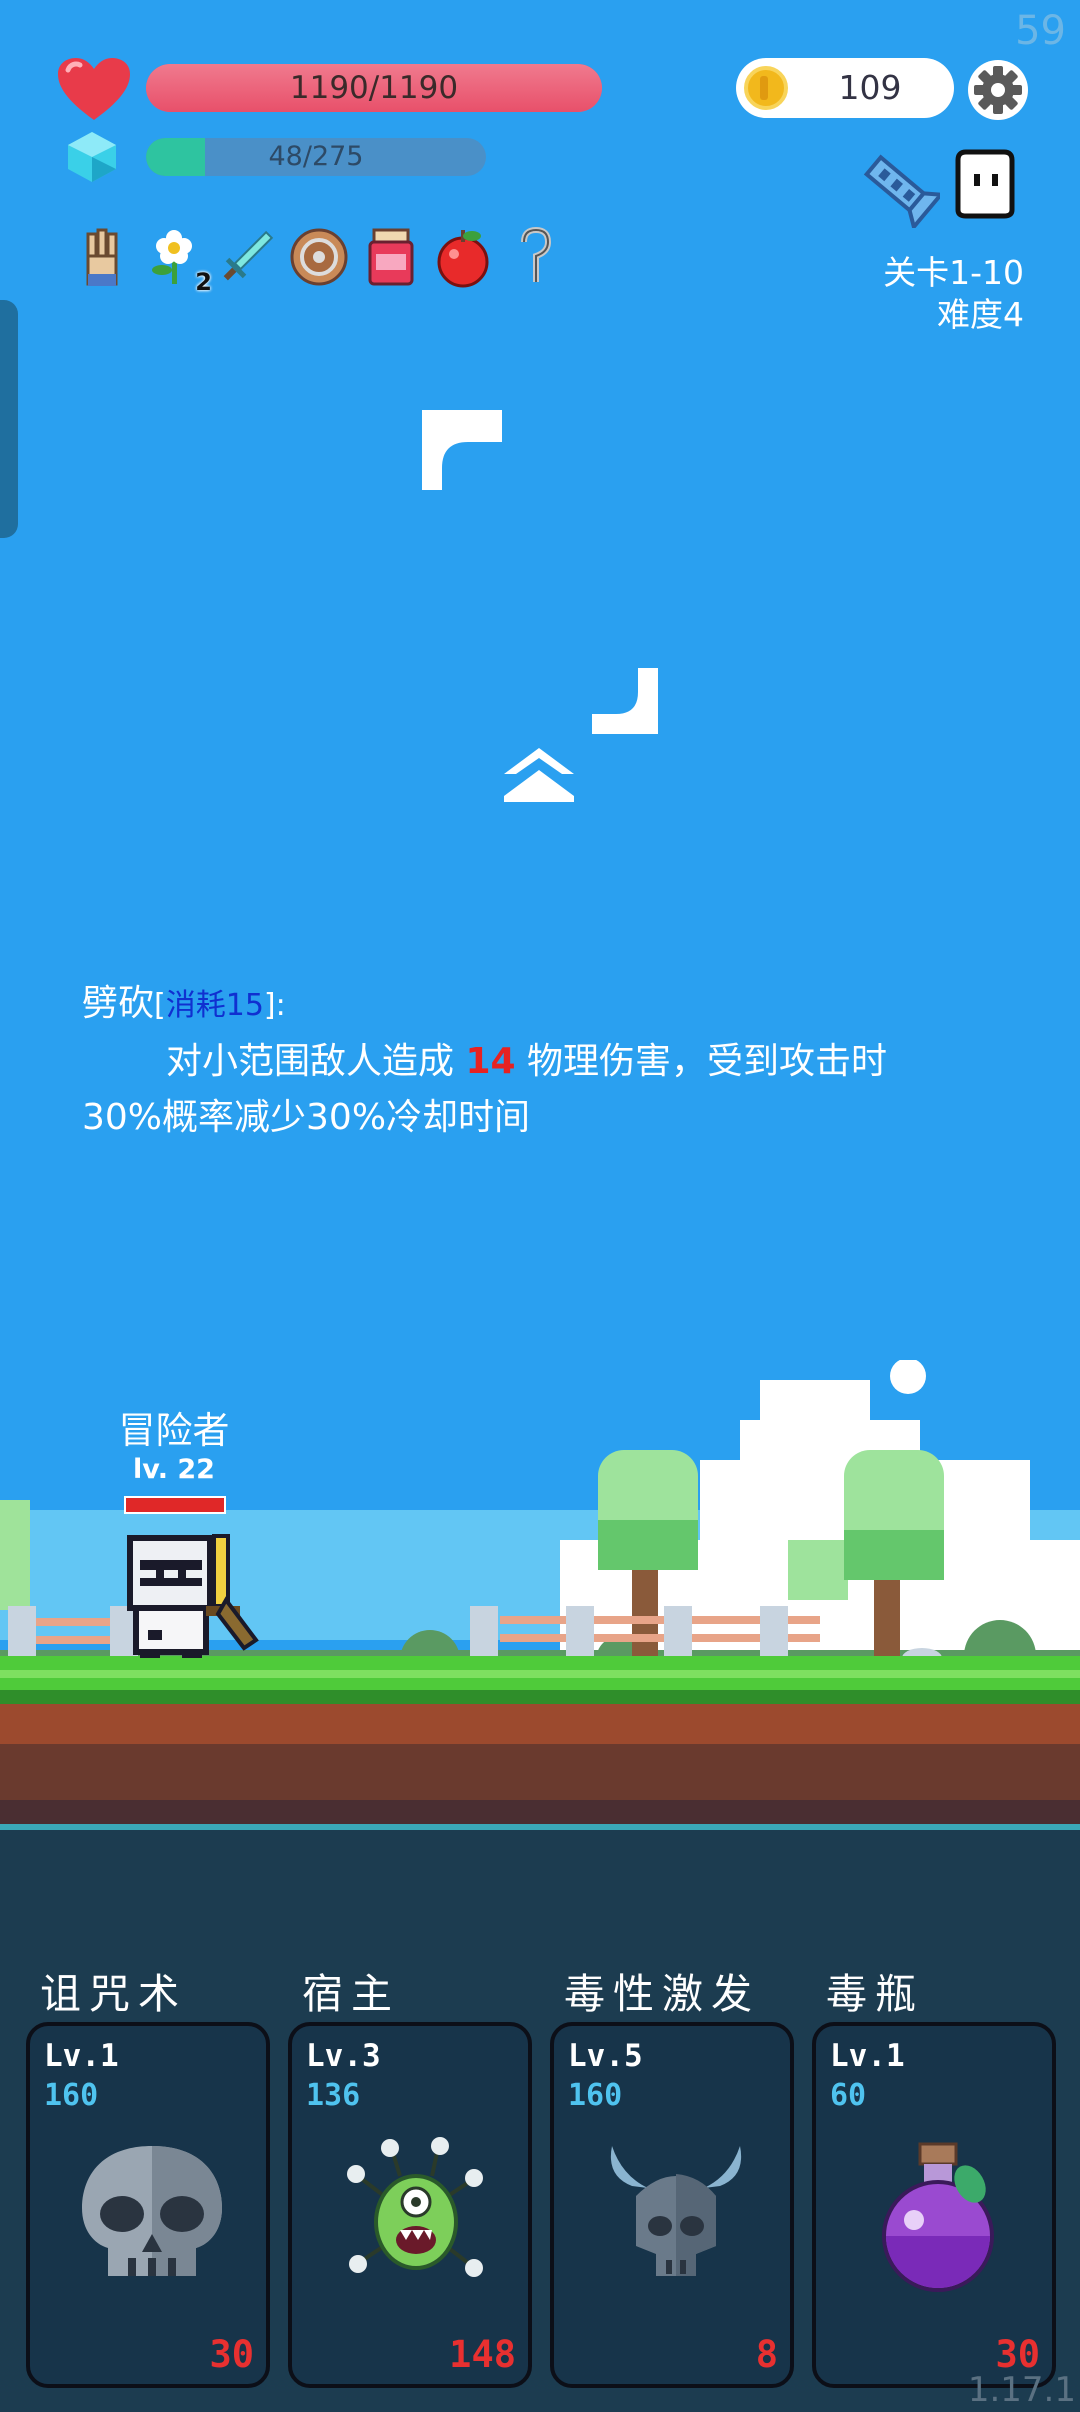  What do you see at coordinates (547, 1005) in the screenshot?
I see `skill-header: 劈砍[消耗15]:` at bounding box center [547, 1005].